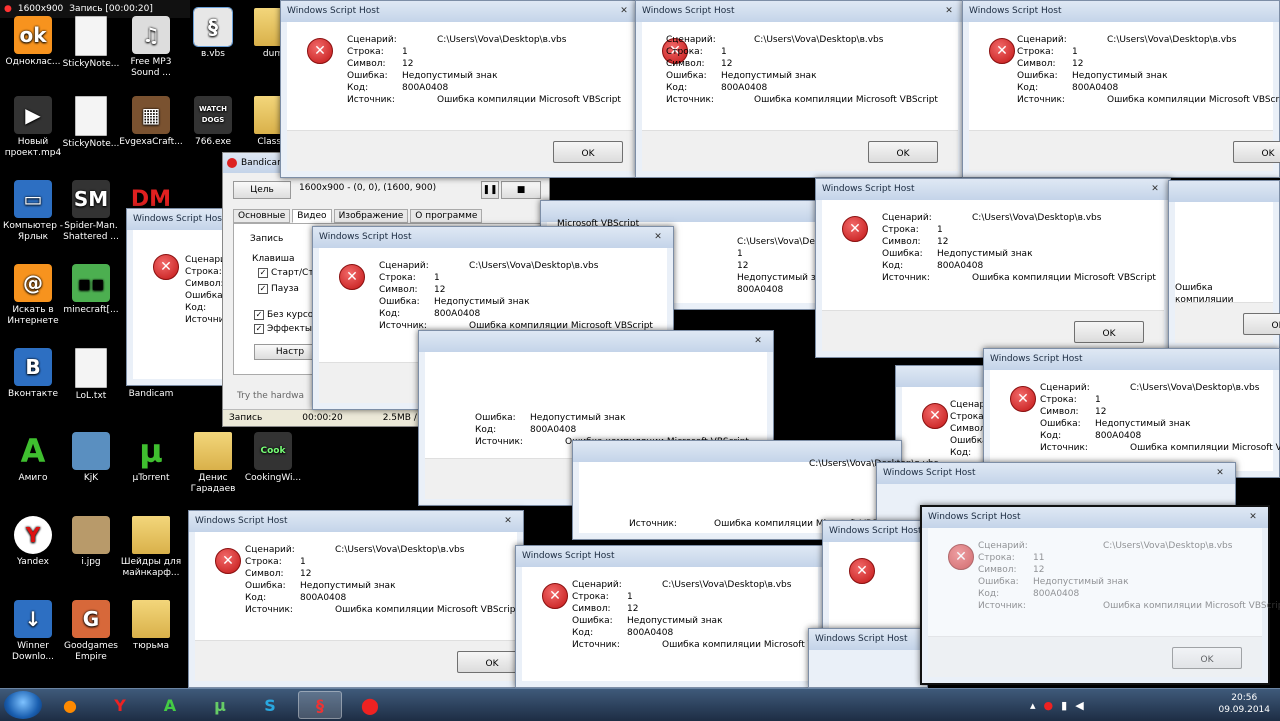 The height and width of the screenshot is (721, 1280). What do you see at coordinates (23, 705) in the screenshot?
I see `start-button` at bounding box center [23, 705].